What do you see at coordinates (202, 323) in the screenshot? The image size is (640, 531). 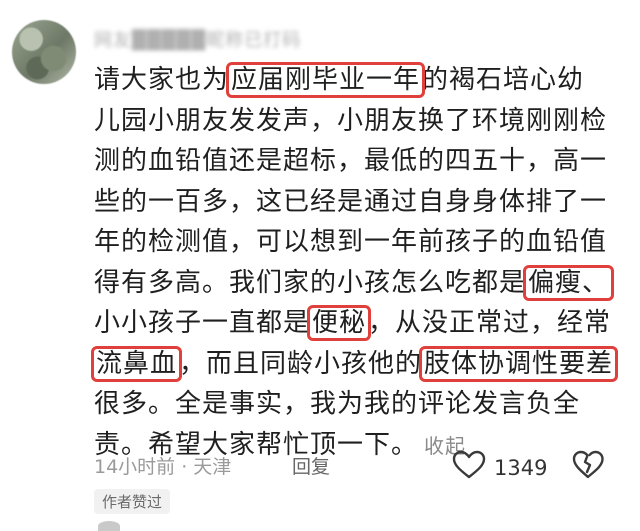 I see `text-segment: 小小孩子一直都是` at bounding box center [202, 323].